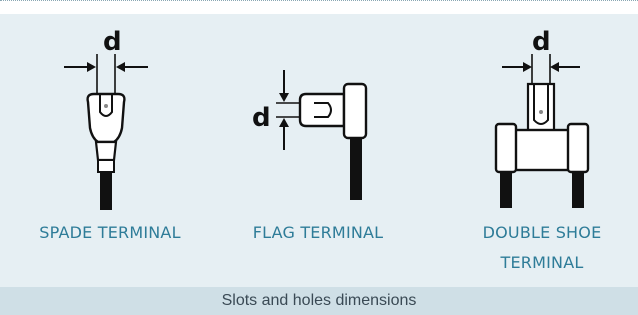  What do you see at coordinates (112, 42) in the screenshot?
I see `spade-dimension-label: d` at bounding box center [112, 42].